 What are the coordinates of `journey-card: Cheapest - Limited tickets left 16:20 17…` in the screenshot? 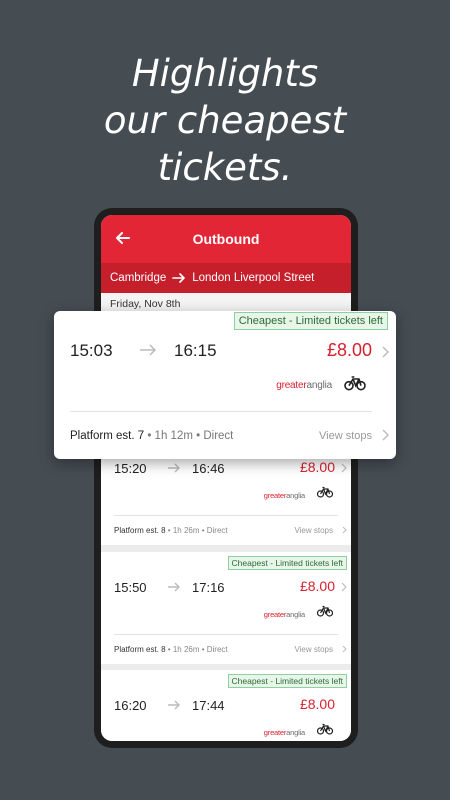 It's located at (226, 705).